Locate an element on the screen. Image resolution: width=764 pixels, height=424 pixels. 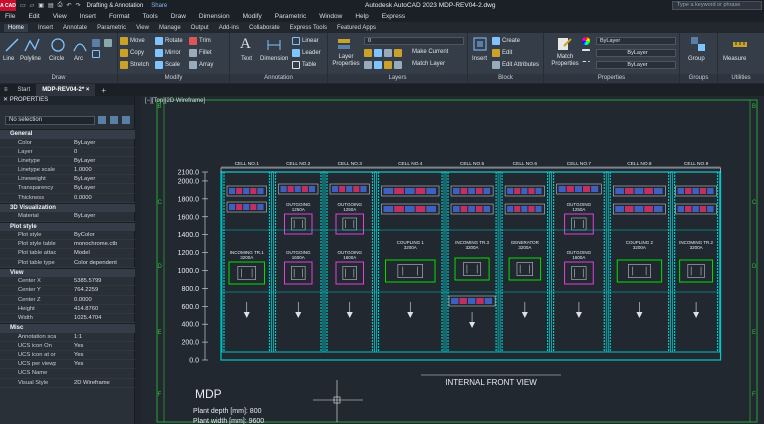
property-row: Layer 0 is located at coordinates (67, 152).